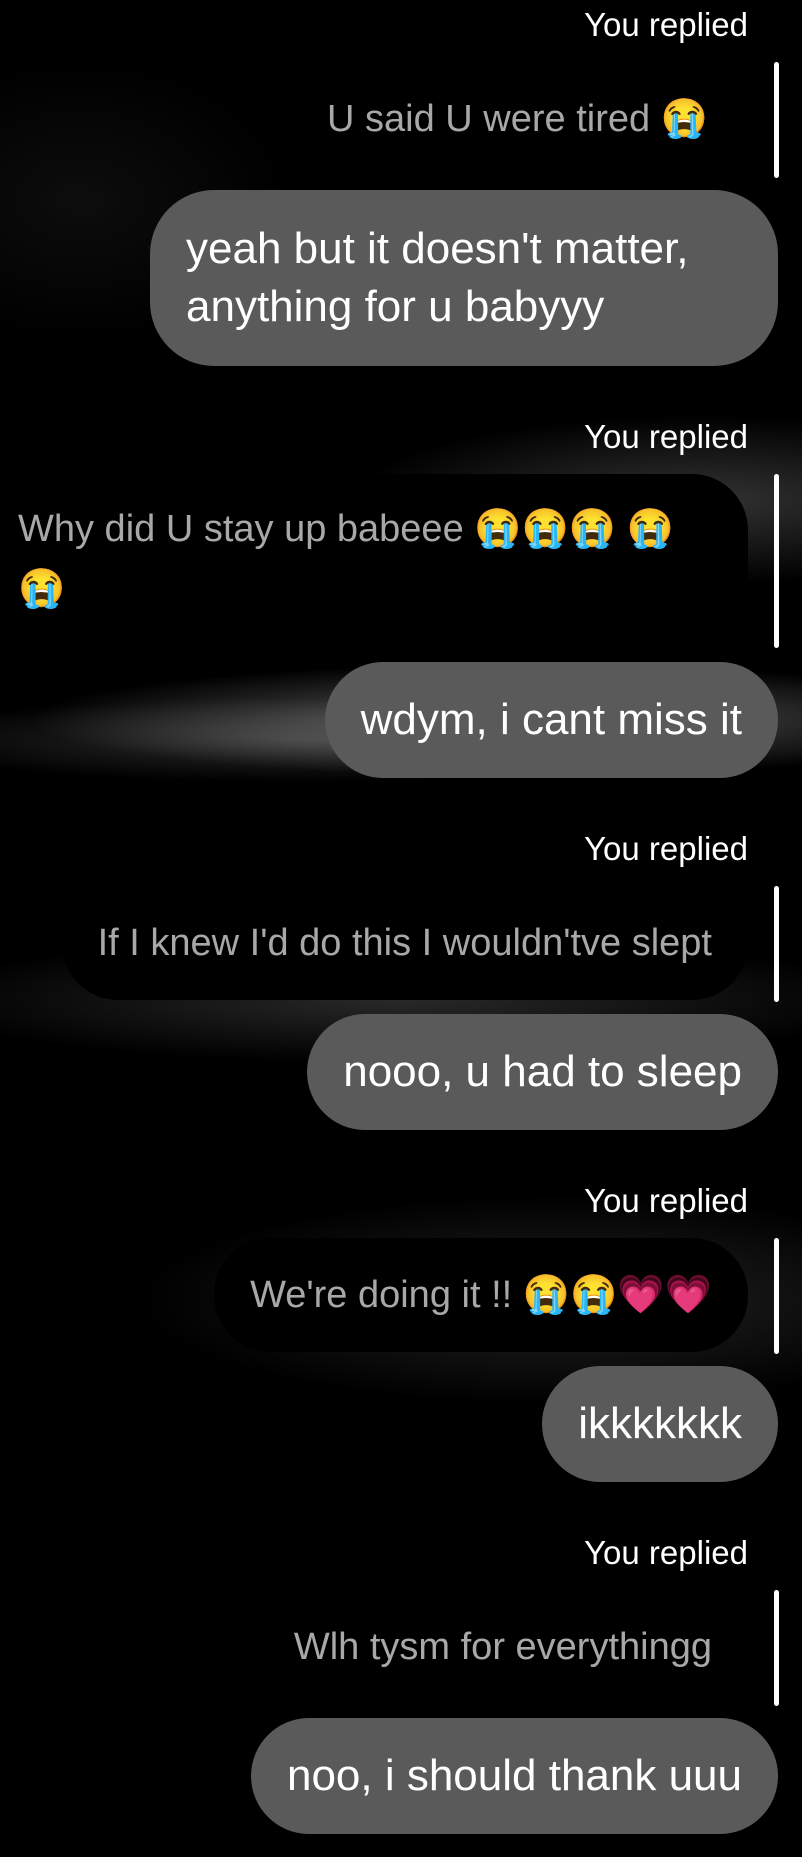 This screenshot has height=1857, width=802. What do you see at coordinates (660, 1424) in the screenshot?
I see `sent-message: ikkkkkkk` at bounding box center [660, 1424].